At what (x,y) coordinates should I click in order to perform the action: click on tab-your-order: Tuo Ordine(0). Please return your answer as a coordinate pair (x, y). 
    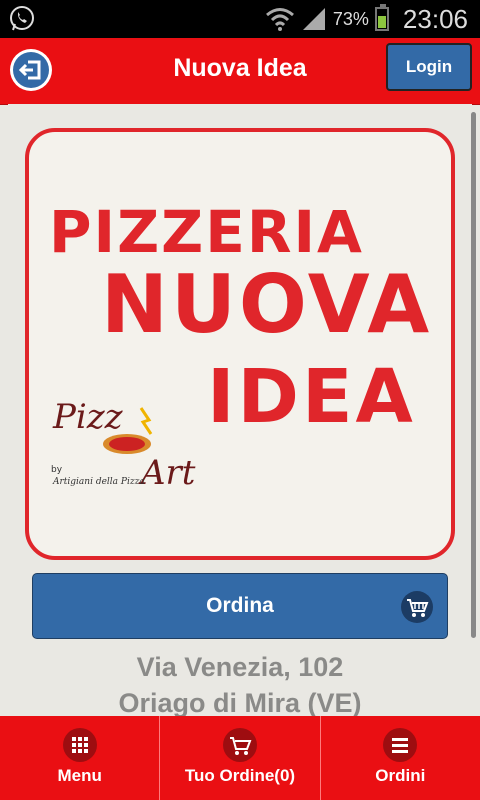
    Looking at the image, I should click on (240, 758).